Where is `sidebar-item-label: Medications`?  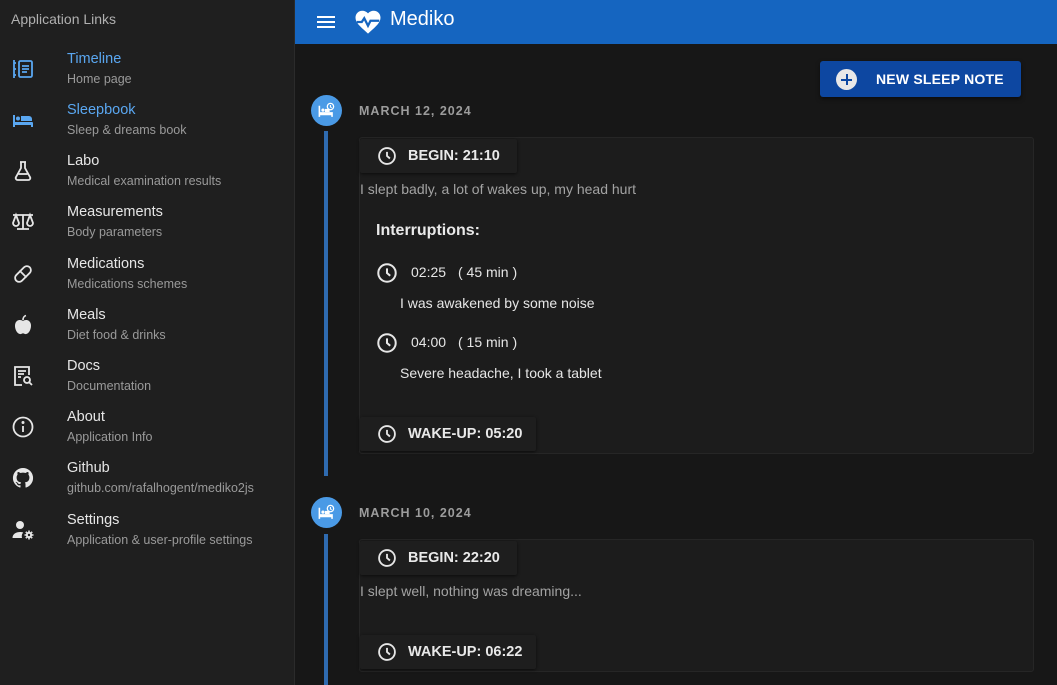
sidebar-item-label: Medications is located at coordinates (106, 264).